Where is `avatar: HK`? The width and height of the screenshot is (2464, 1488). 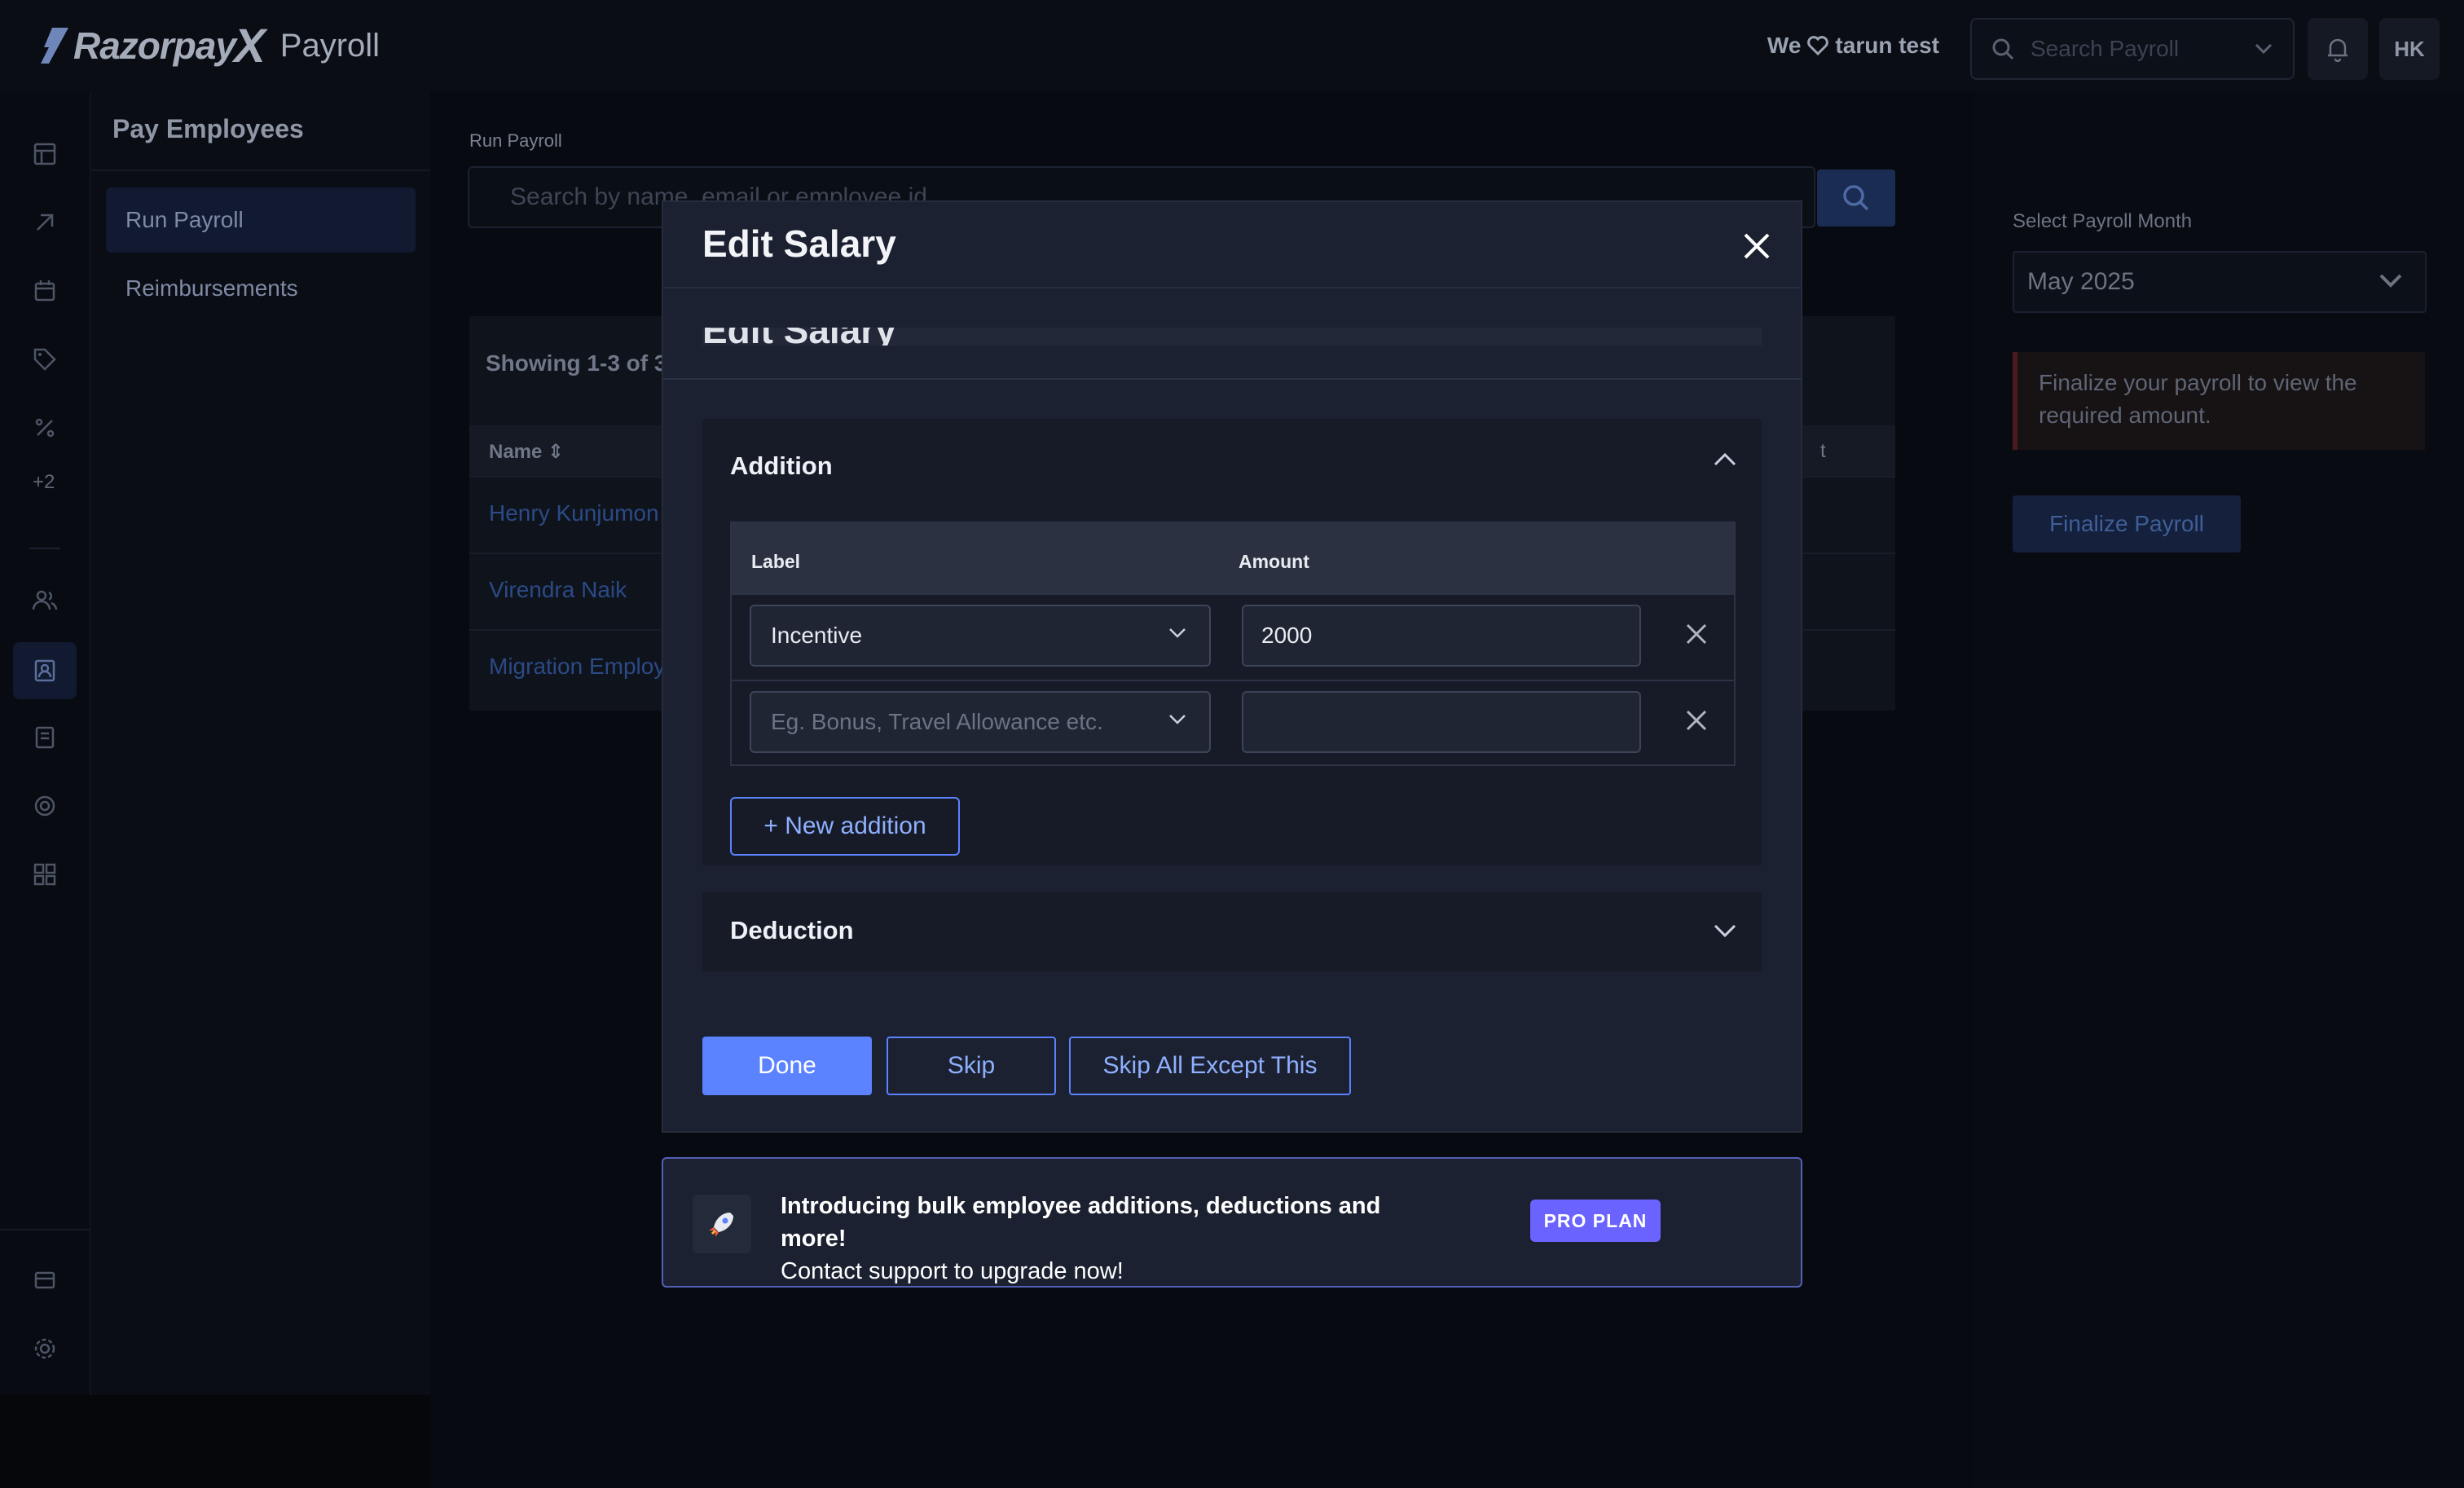 avatar: HK is located at coordinates (2409, 49).